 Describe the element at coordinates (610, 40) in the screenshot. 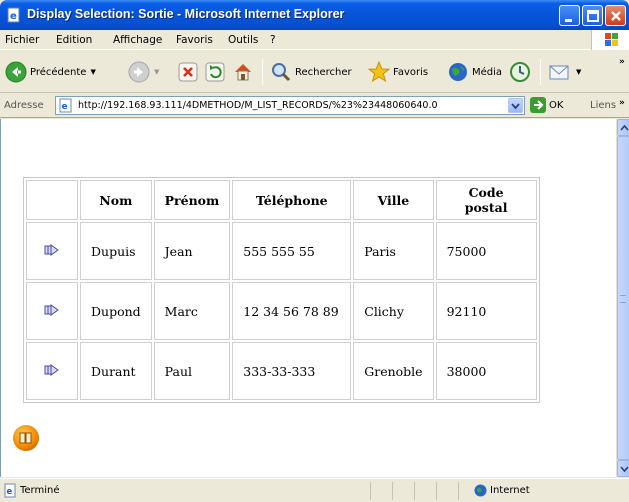

I see `windows-logo-icon` at that location.